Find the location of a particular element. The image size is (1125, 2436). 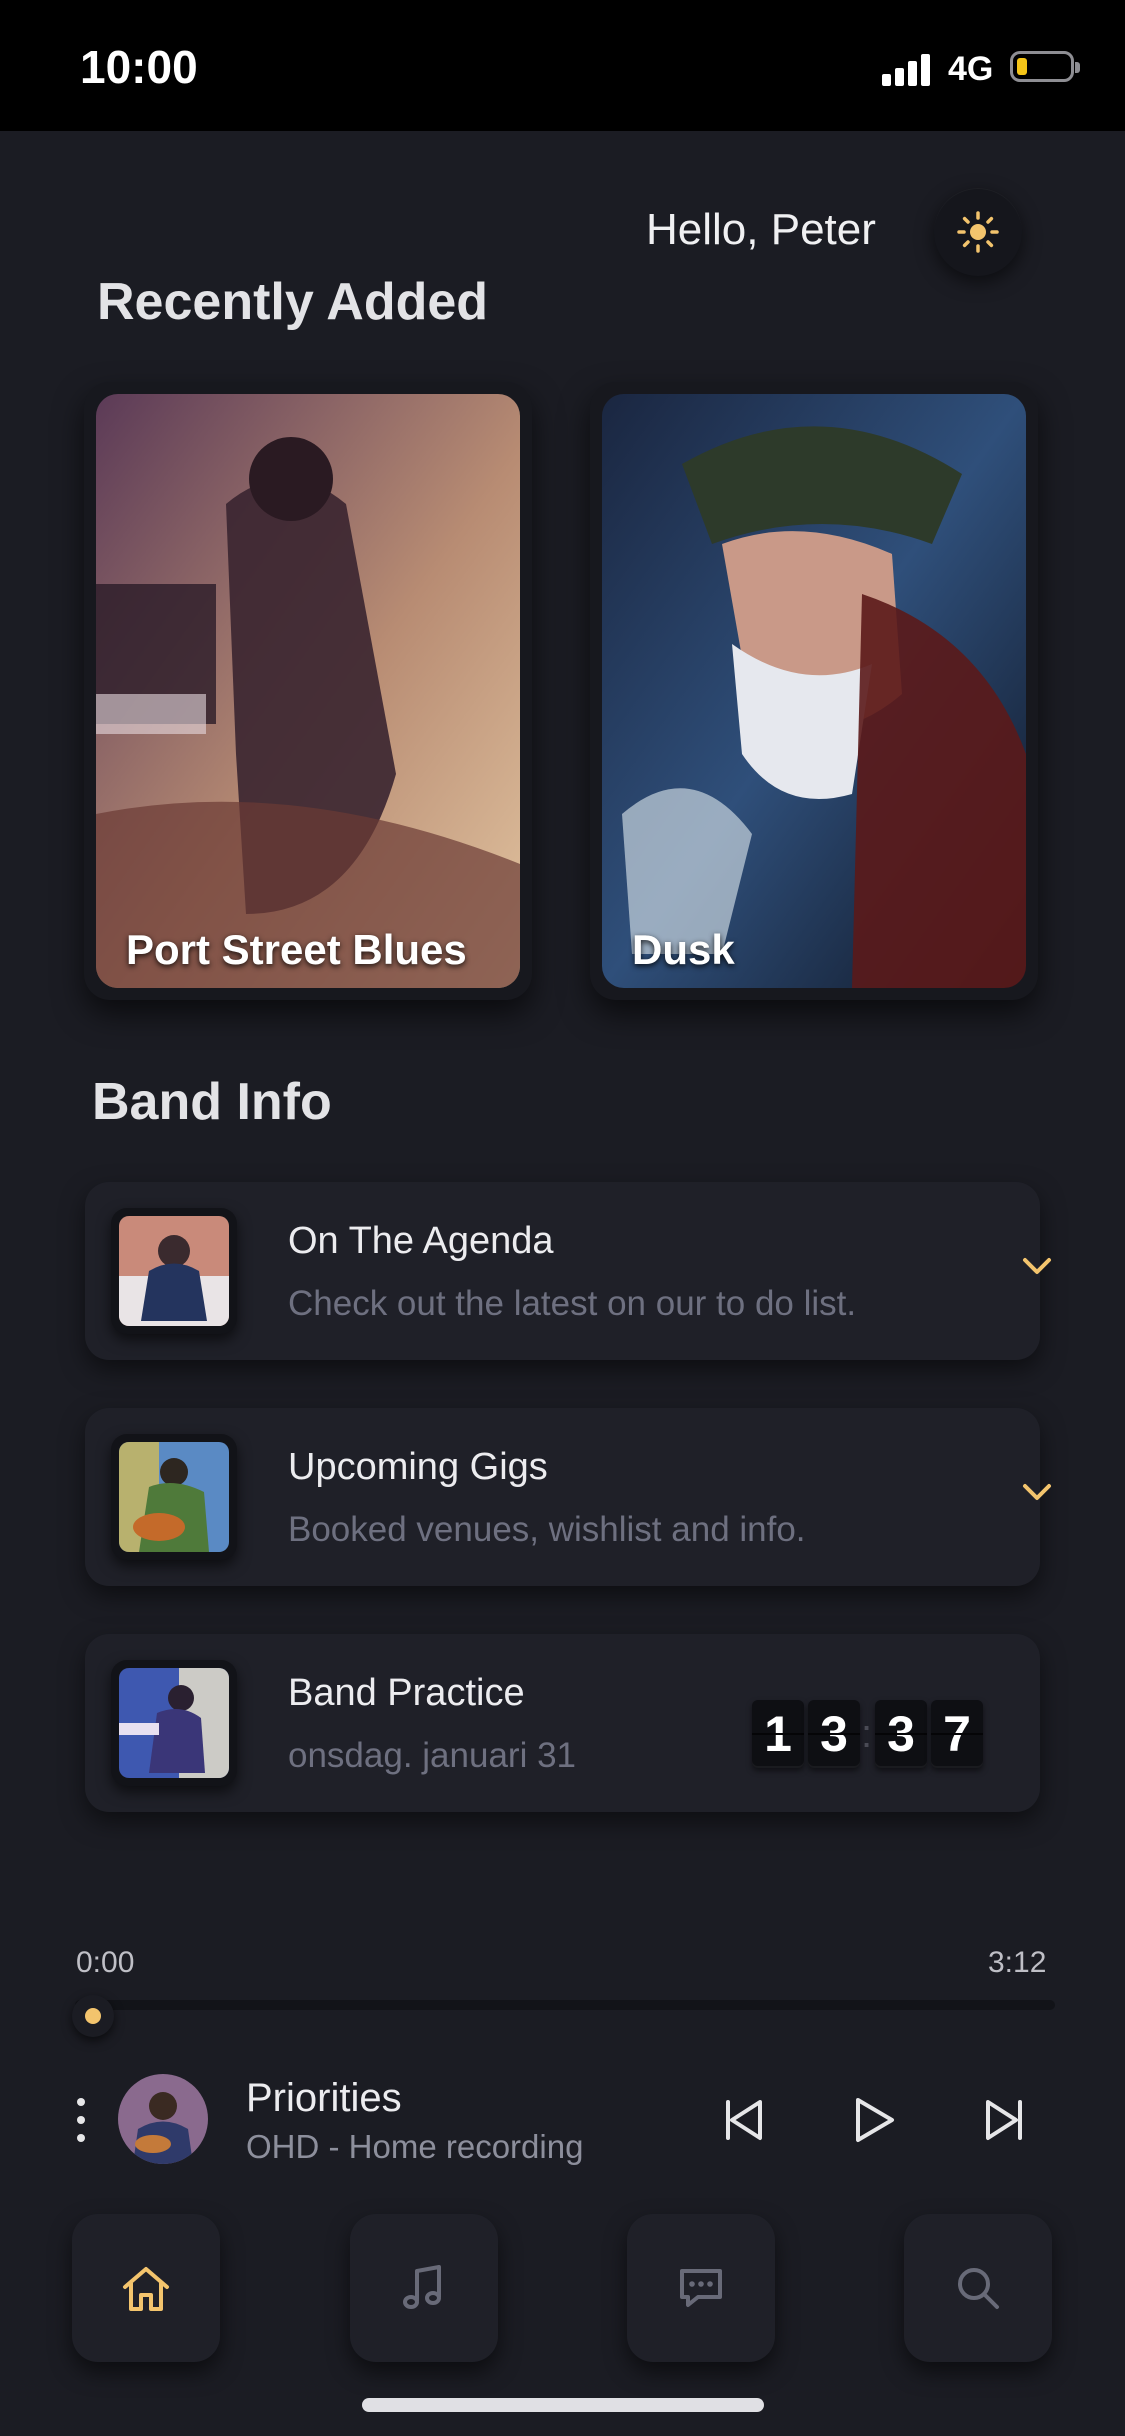

card-title: Band Practice is located at coordinates (406, 1693).